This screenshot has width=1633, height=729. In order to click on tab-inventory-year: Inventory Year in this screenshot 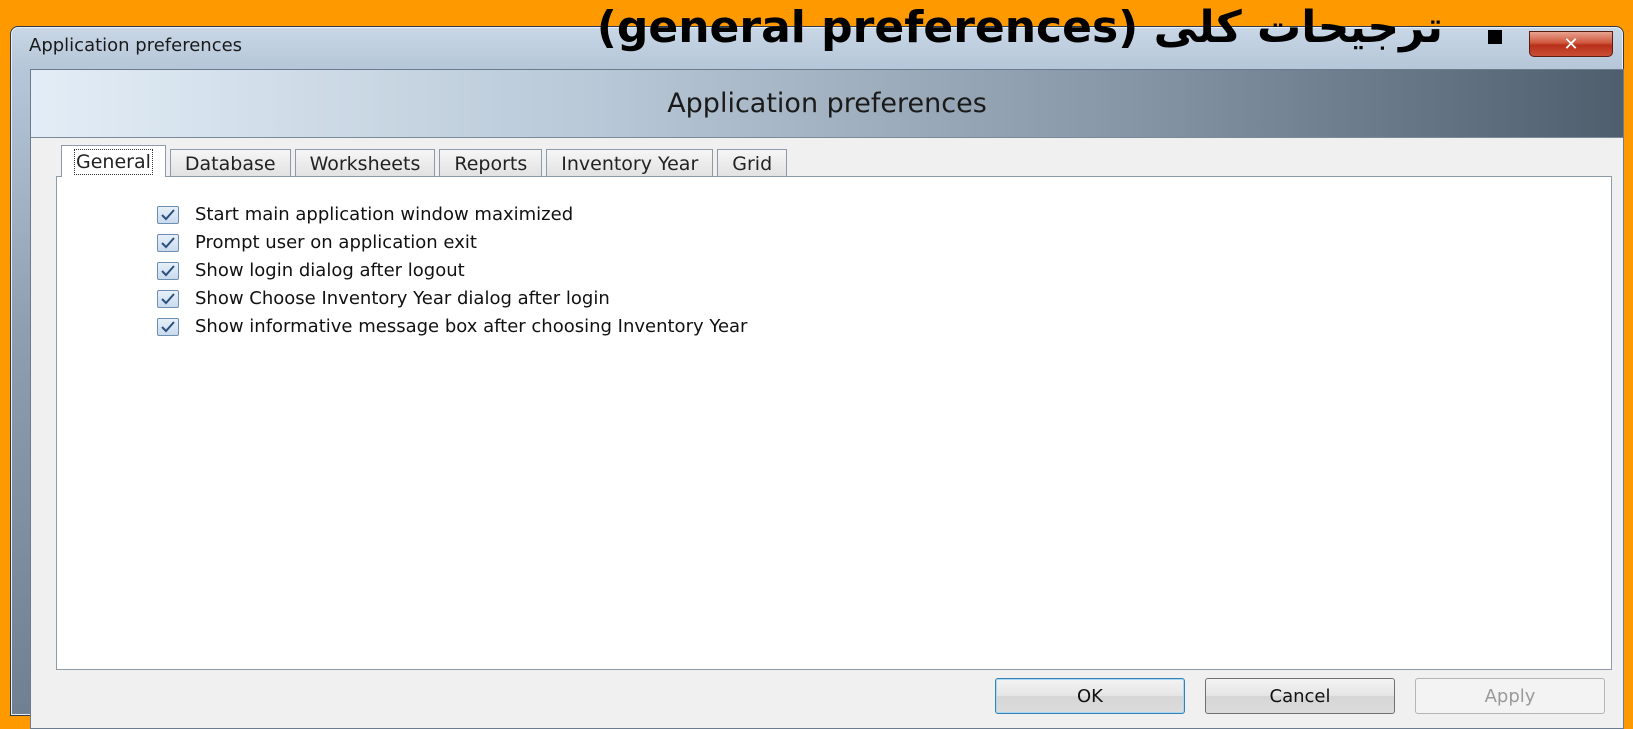, I will do `click(630, 163)`.